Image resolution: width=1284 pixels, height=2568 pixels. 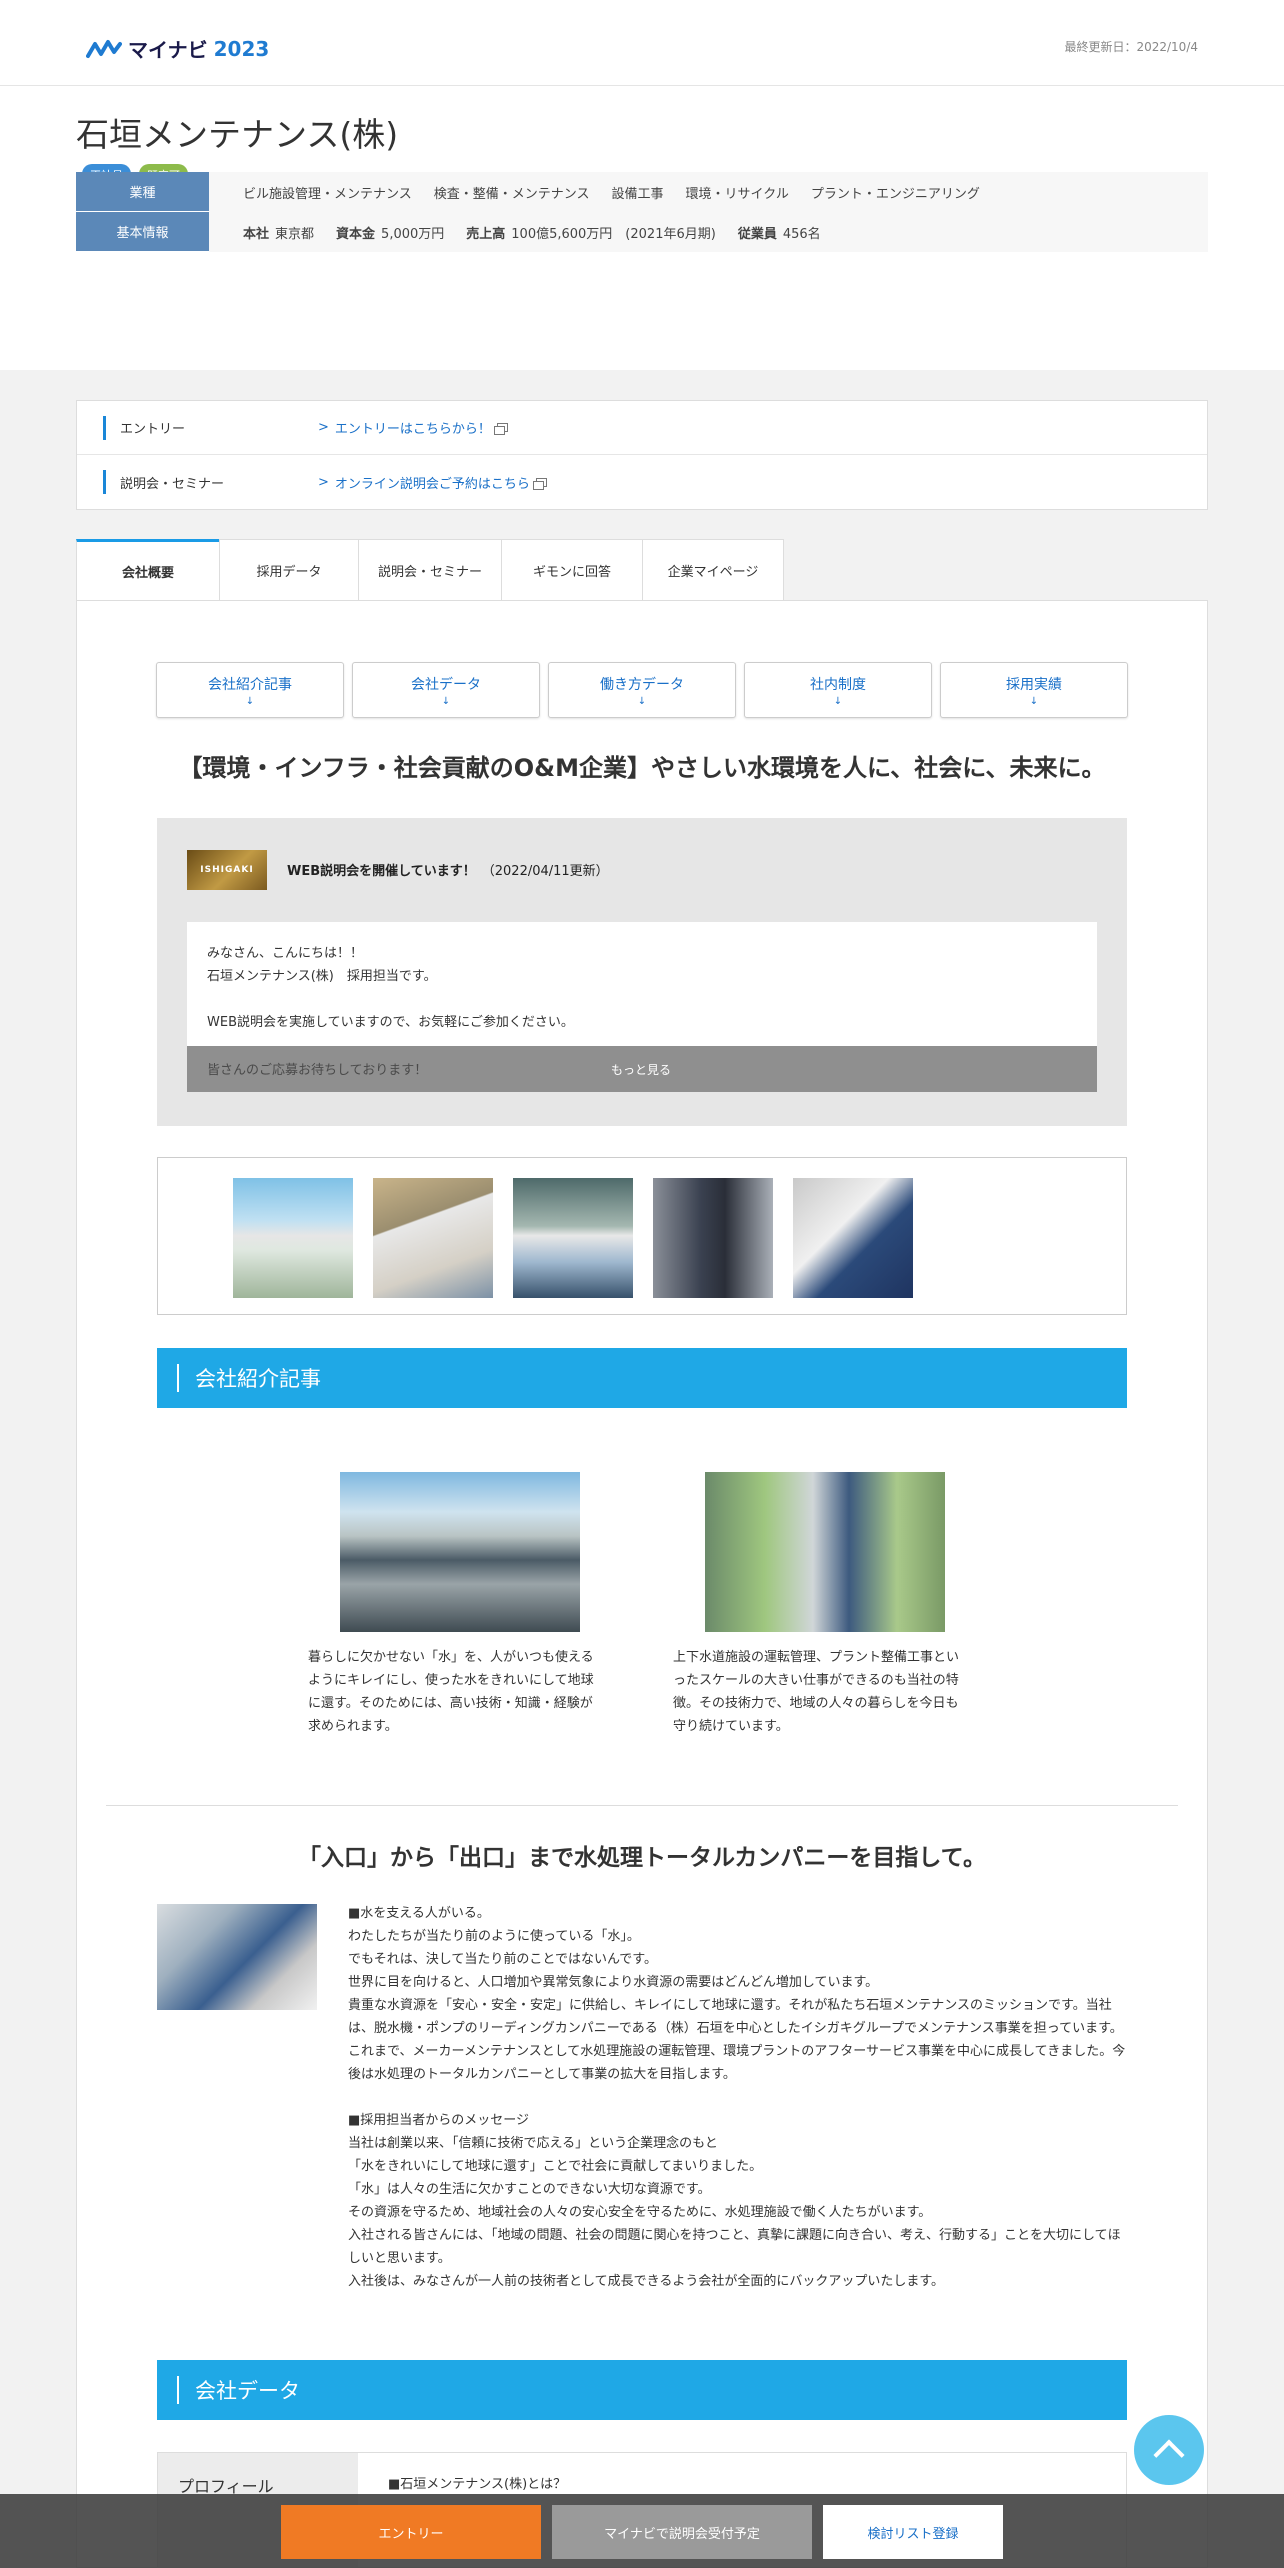 What do you see at coordinates (241, 48) in the screenshot?
I see `logo-year: 2023` at bounding box center [241, 48].